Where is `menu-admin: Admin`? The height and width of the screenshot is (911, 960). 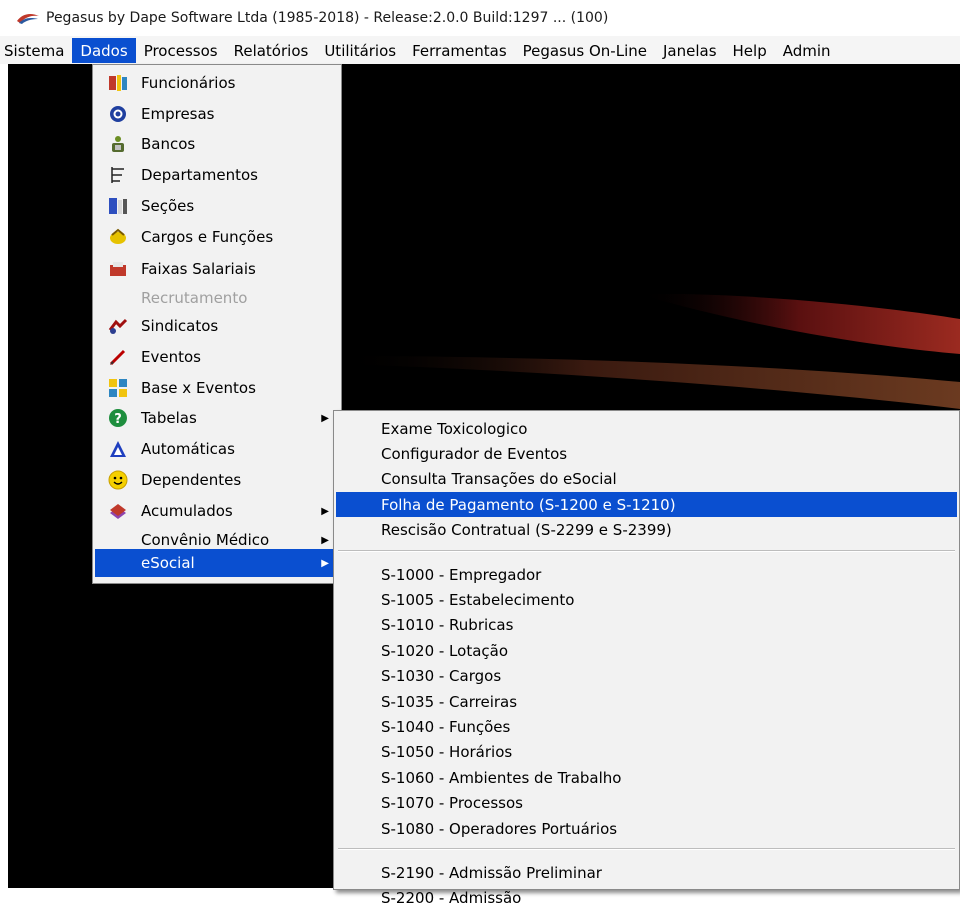 menu-admin: Admin is located at coordinates (807, 50).